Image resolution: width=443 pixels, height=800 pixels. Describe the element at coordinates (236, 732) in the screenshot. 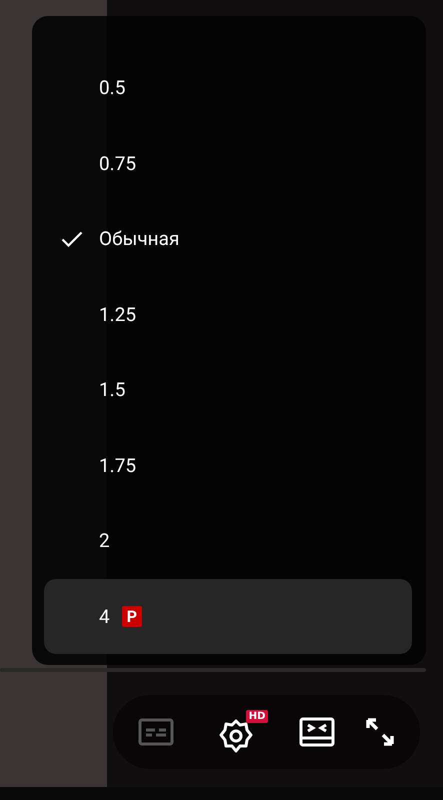

I see `settings-button: HD` at that location.